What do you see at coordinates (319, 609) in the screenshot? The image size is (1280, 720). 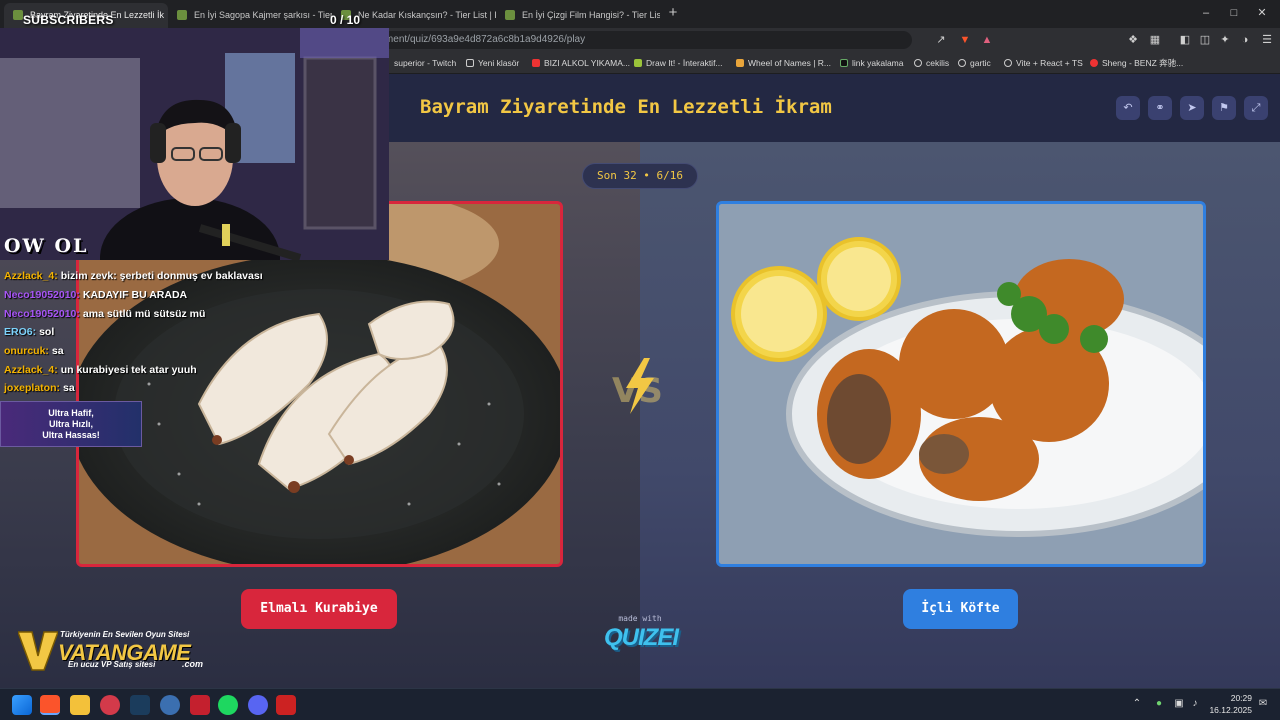 I see `left-choice-button: Elmalı Kurabiye` at bounding box center [319, 609].